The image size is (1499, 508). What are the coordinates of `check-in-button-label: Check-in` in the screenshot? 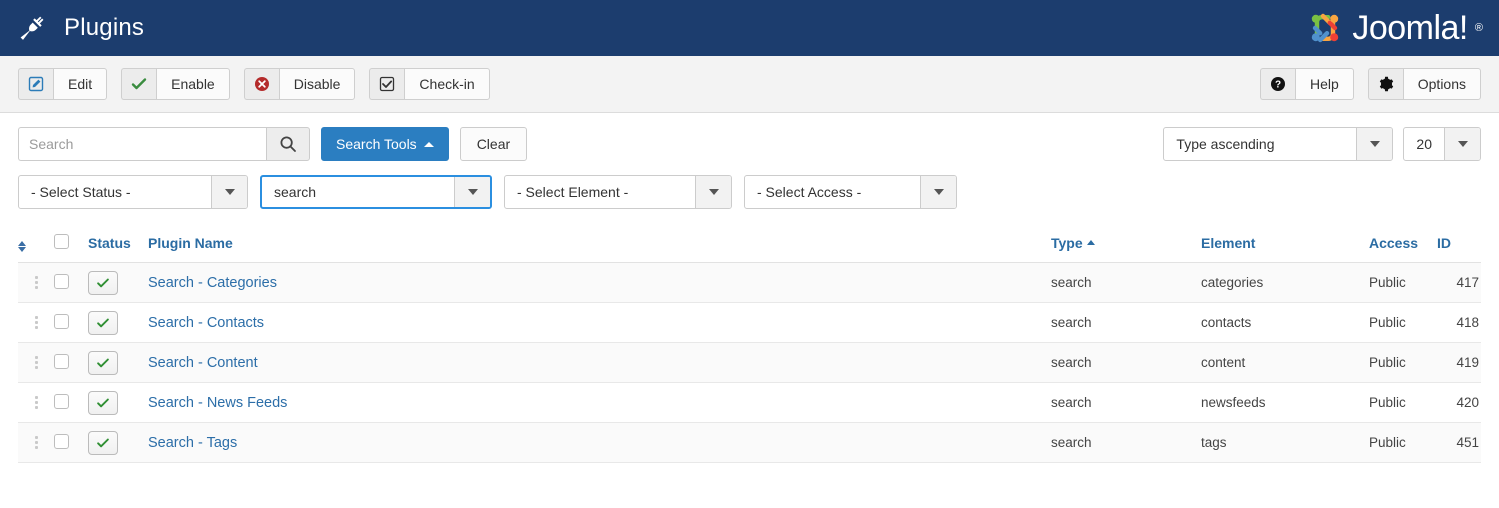 It's located at (447, 84).